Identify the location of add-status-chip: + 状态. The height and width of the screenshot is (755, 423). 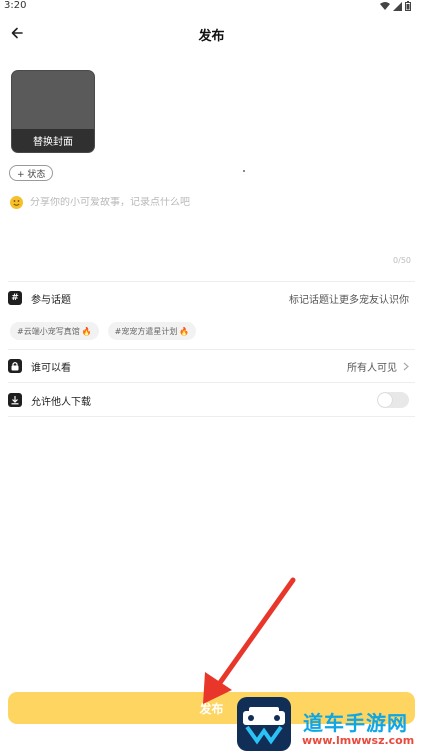
(31, 173).